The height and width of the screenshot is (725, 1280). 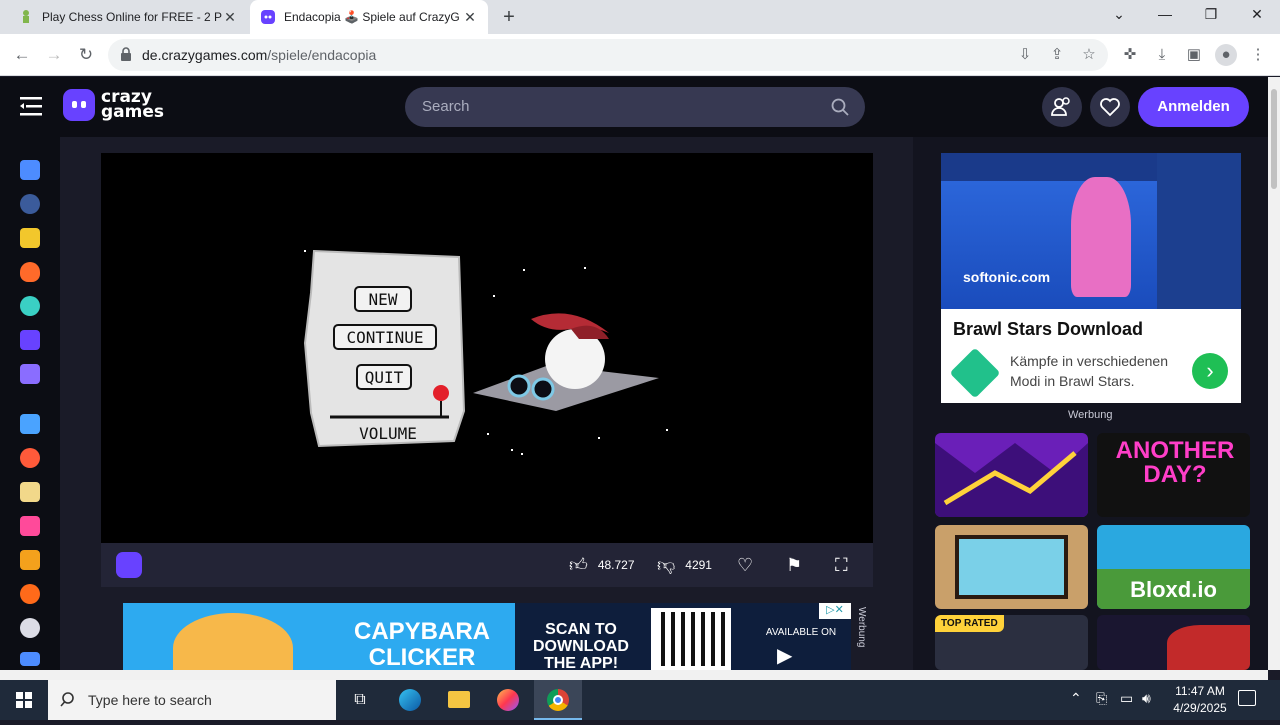 I want to click on basketball-icon, so click(x=30, y=594).